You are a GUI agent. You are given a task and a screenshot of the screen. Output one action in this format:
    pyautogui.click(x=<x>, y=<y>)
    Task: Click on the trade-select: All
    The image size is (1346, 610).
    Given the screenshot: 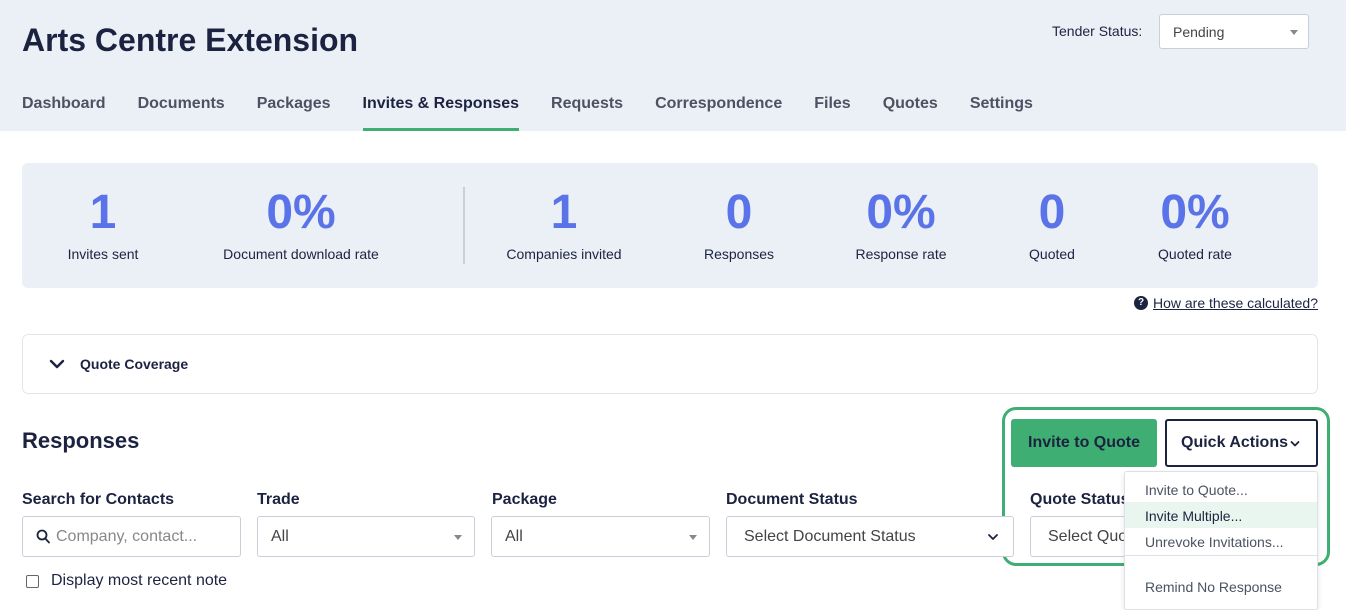 What is the action you would take?
    pyautogui.click(x=366, y=536)
    